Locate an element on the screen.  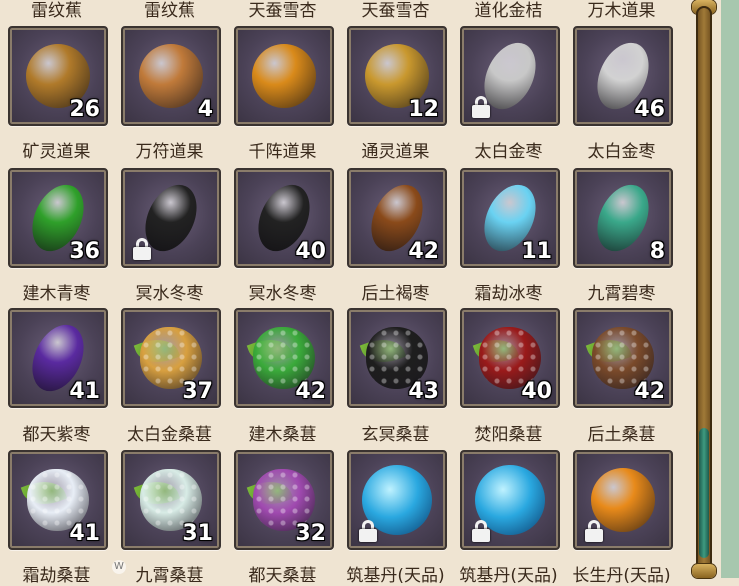
array-fruit-icon is located at coordinates (284, 76).